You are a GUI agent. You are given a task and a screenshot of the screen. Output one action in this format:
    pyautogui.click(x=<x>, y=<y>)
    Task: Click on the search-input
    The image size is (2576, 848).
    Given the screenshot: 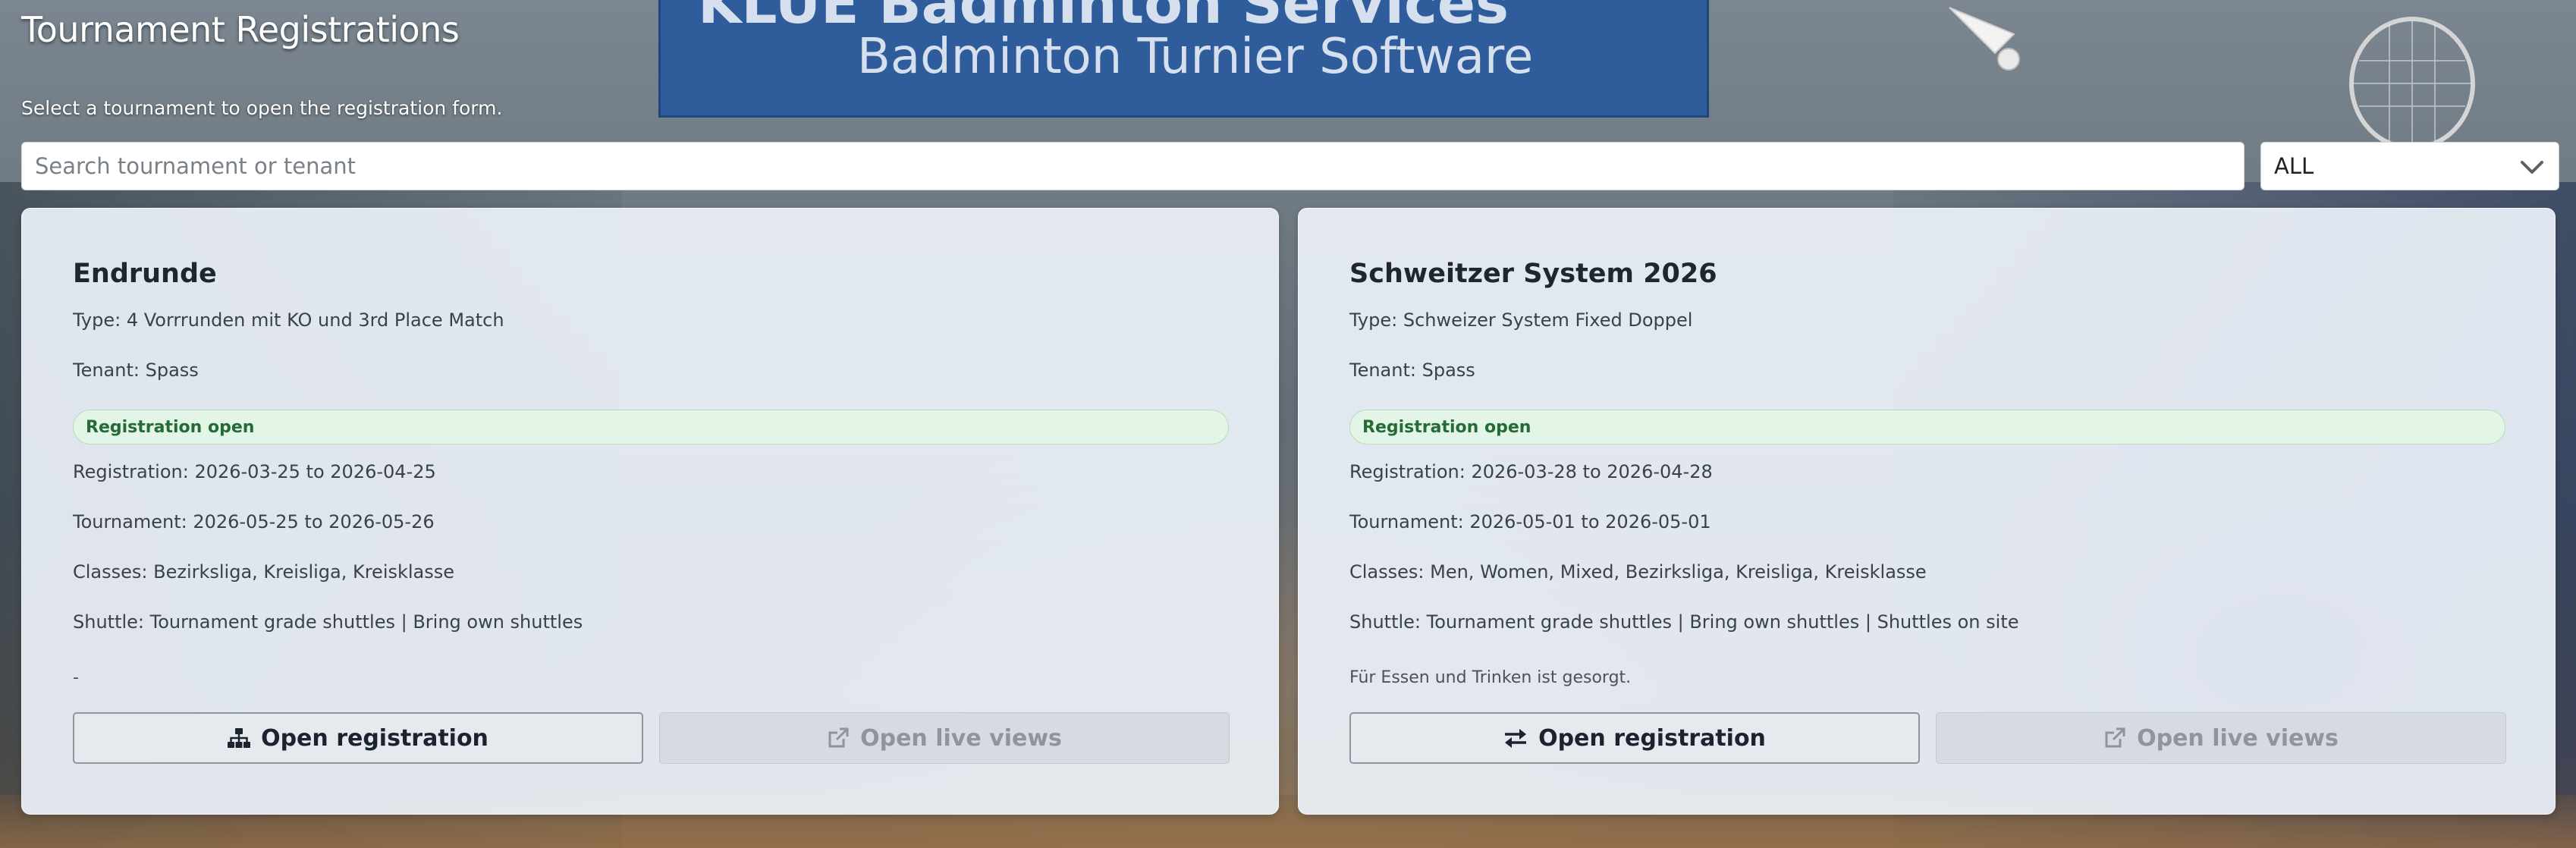 What is the action you would take?
    pyautogui.click(x=1133, y=166)
    